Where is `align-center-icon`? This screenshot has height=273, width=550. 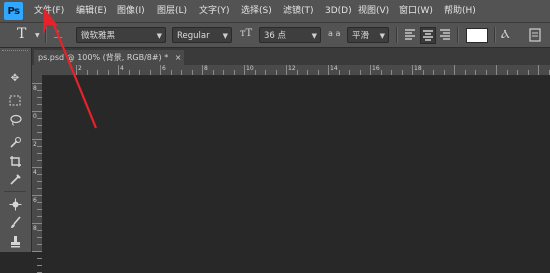 align-center-icon is located at coordinates (428, 35).